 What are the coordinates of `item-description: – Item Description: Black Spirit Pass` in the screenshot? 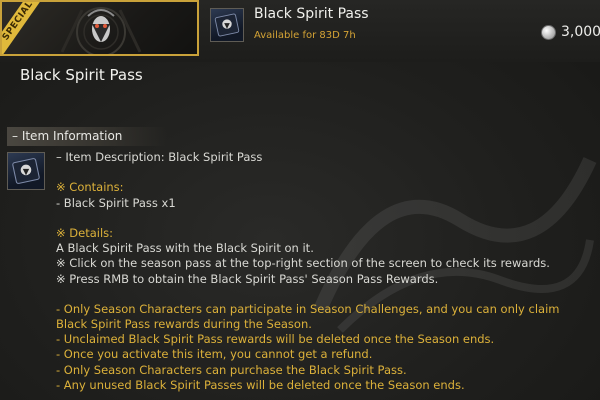 It's located at (159, 157).